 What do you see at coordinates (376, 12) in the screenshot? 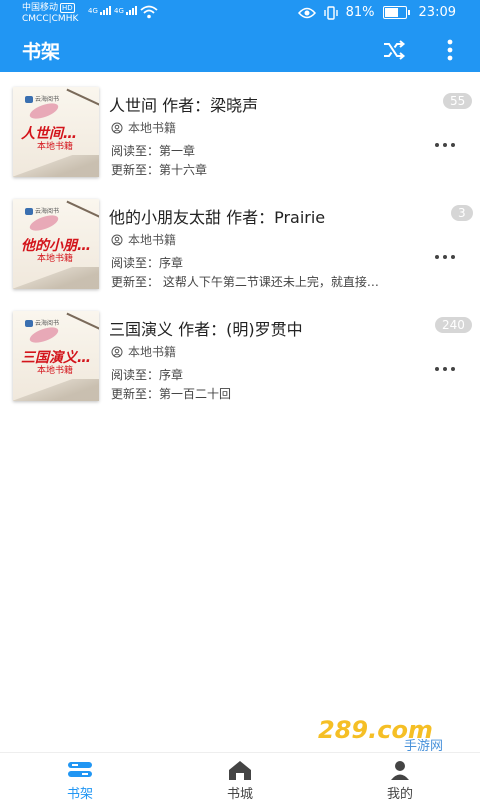
I see `right-status: 81% 23:09` at bounding box center [376, 12].